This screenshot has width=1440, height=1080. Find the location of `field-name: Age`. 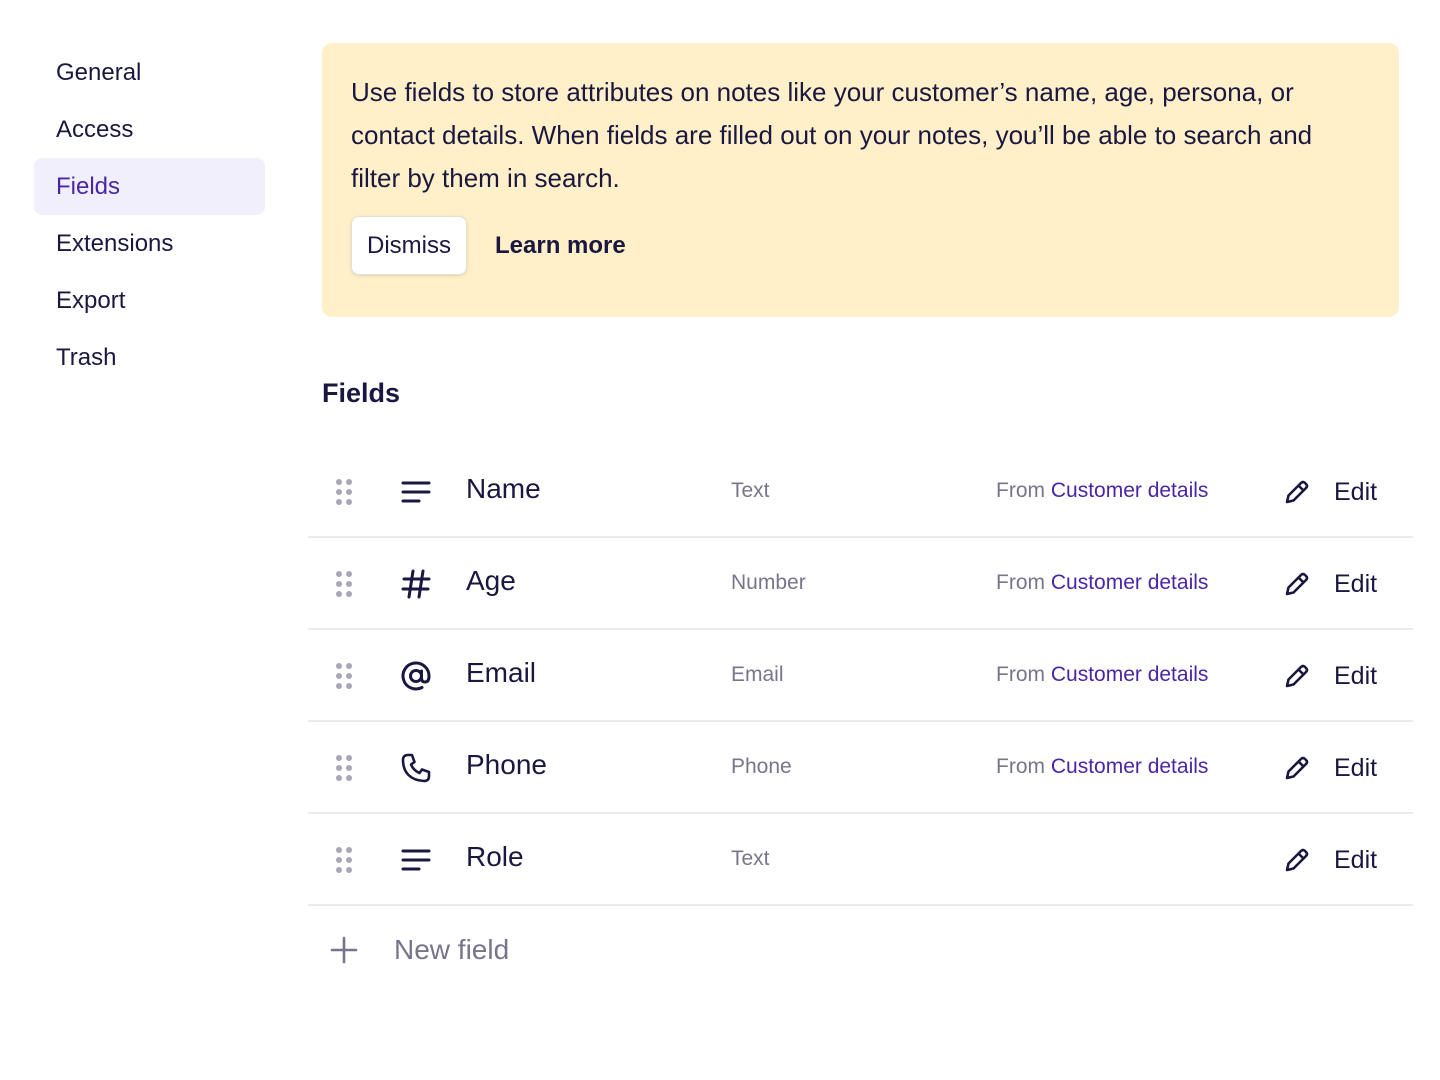

field-name: Age is located at coordinates (491, 580).